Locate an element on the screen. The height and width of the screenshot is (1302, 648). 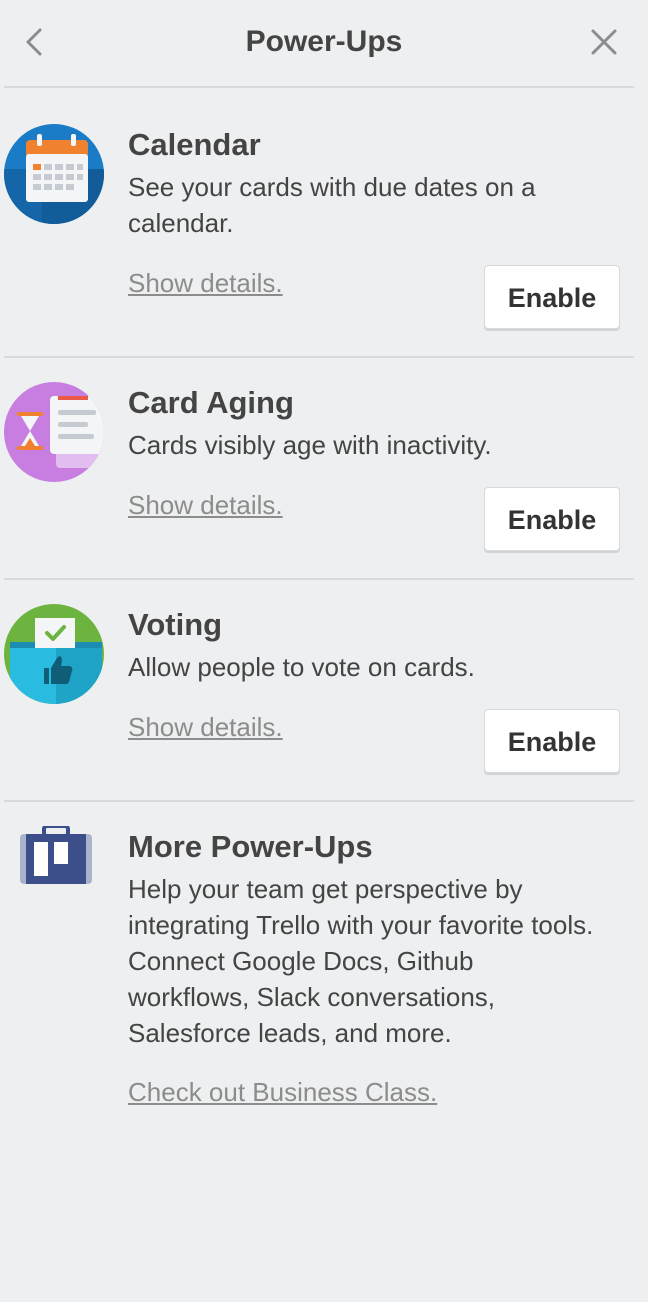
close-icon is located at coordinates (604, 42).